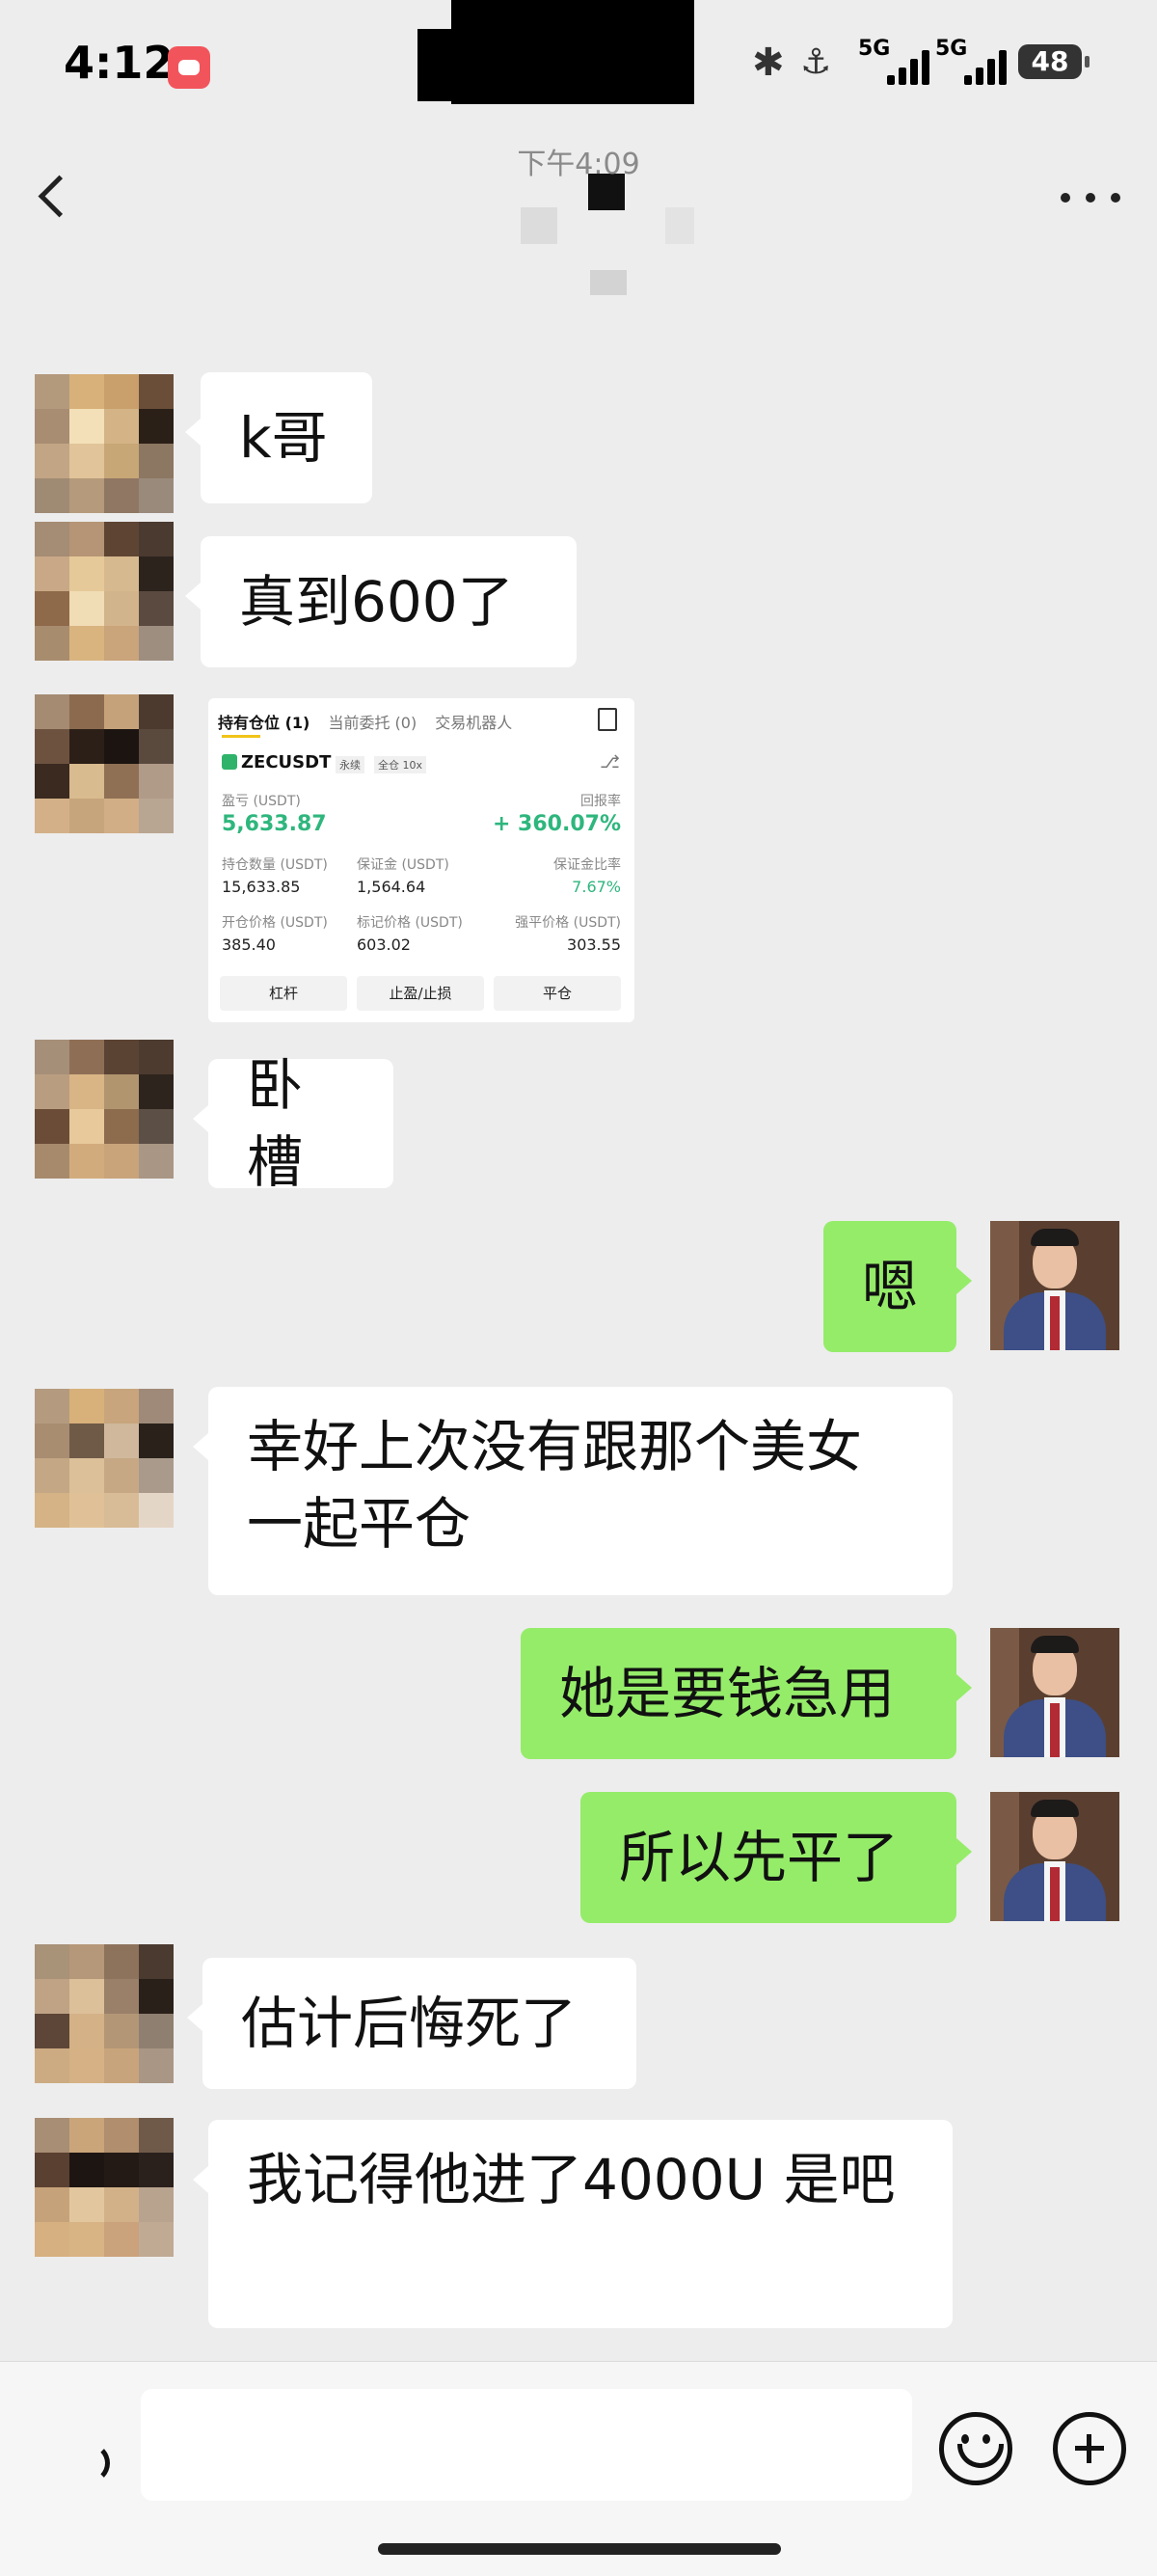 This screenshot has width=1157, height=2576. I want to click on plus-icon, so click(1089, 2448).